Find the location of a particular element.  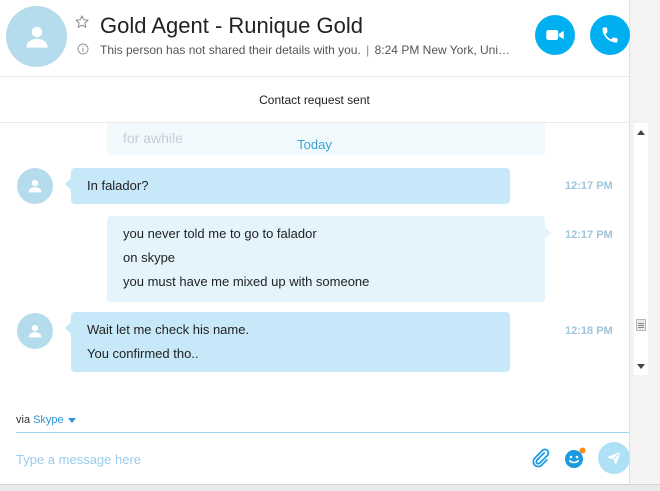

message-text: you never told me to go to falador is located at coordinates (220, 233).